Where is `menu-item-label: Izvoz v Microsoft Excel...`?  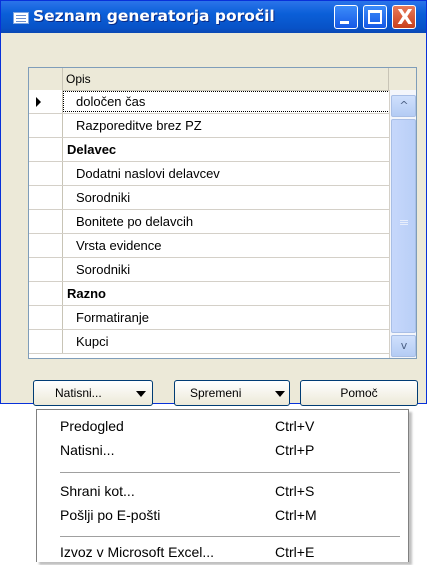
menu-item-label: Izvoz v Microsoft Excel... is located at coordinates (137, 552).